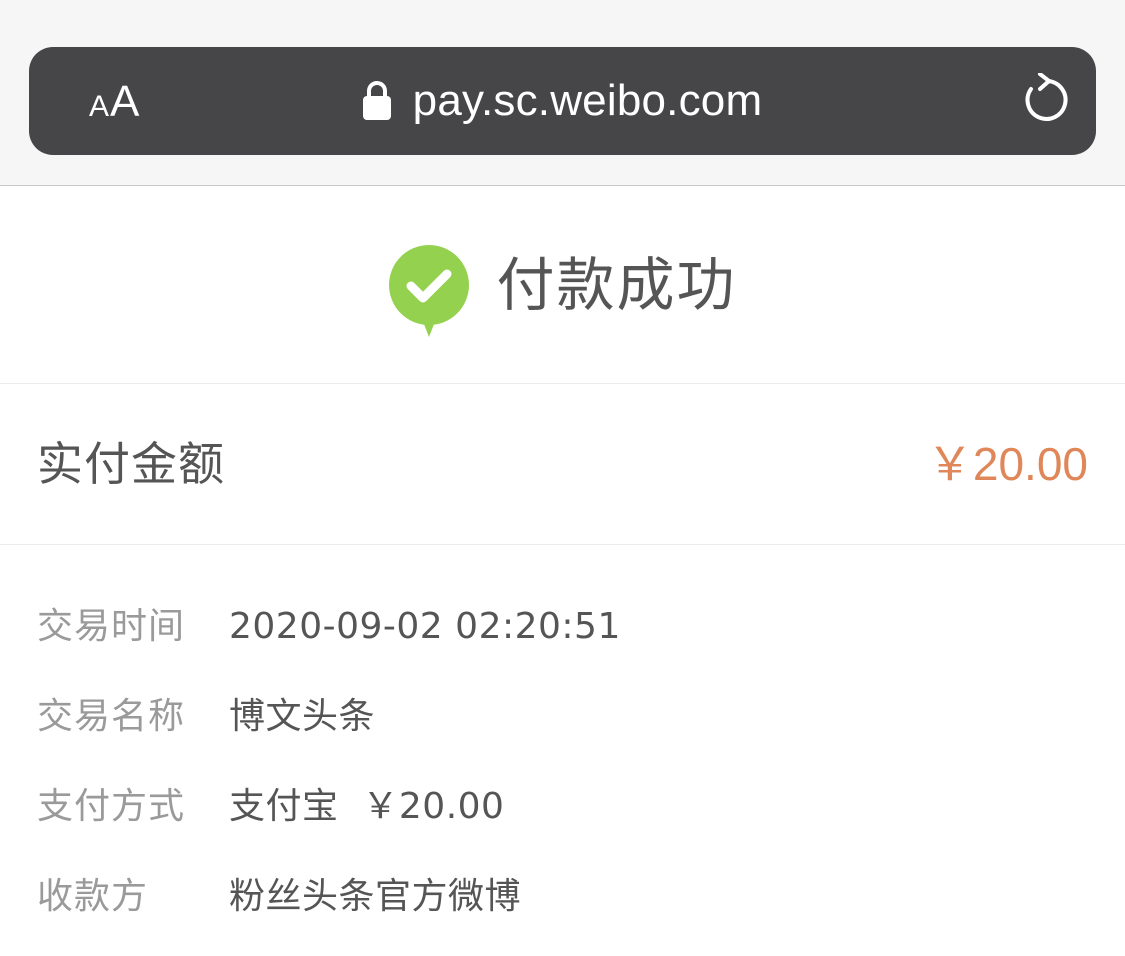 This screenshot has height=956, width=1125. Describe the element at coordinates (425, 626) in the screenshot. I see `detail-value: 2020-09-02 02:20:51` at that location.